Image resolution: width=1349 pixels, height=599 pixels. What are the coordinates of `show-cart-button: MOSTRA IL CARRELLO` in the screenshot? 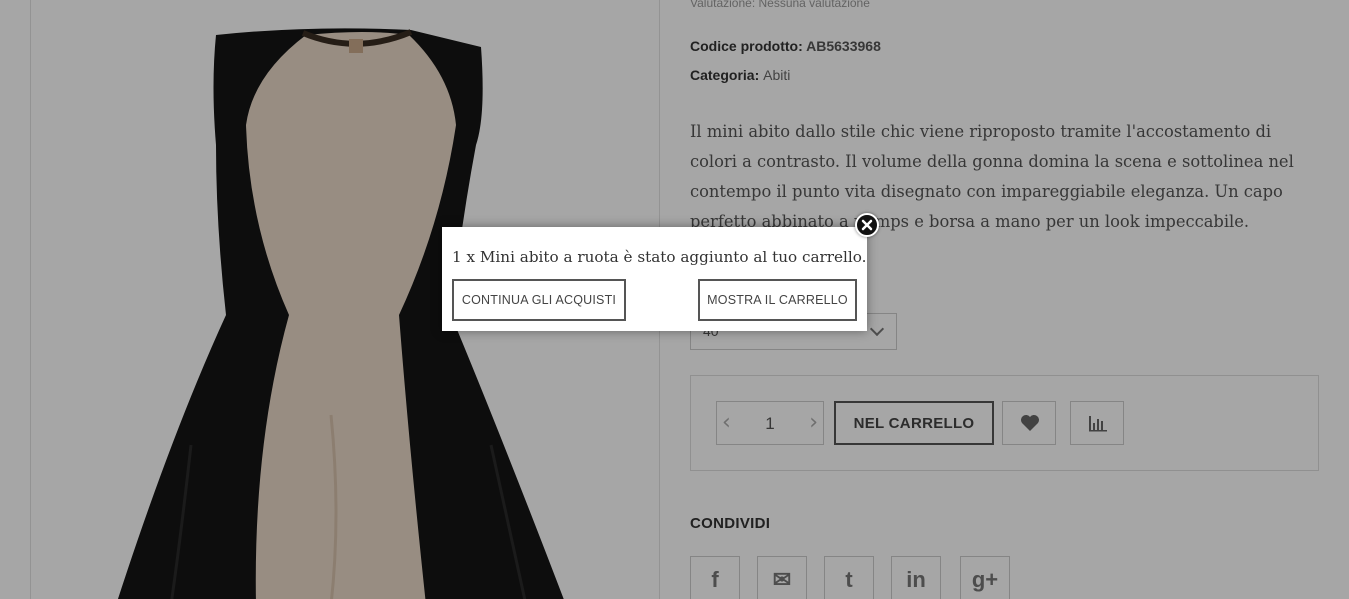 It's located at (777, 300).